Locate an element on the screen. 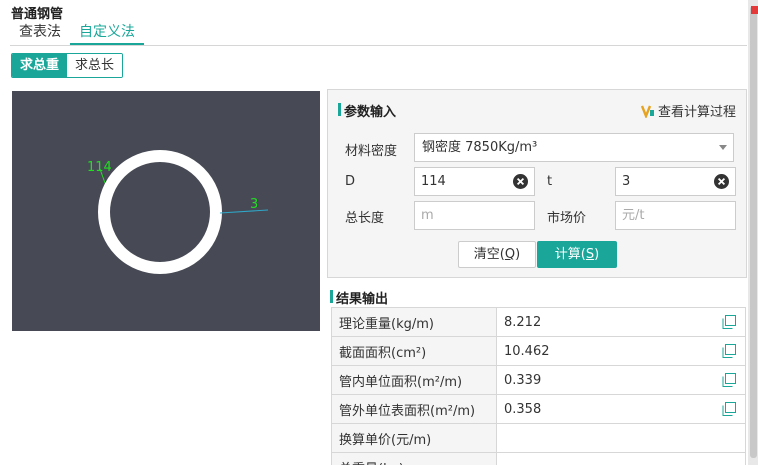 This screenshot has width=758, height=465. clear-button-text: 清空( is located at coordinates (489, 254).